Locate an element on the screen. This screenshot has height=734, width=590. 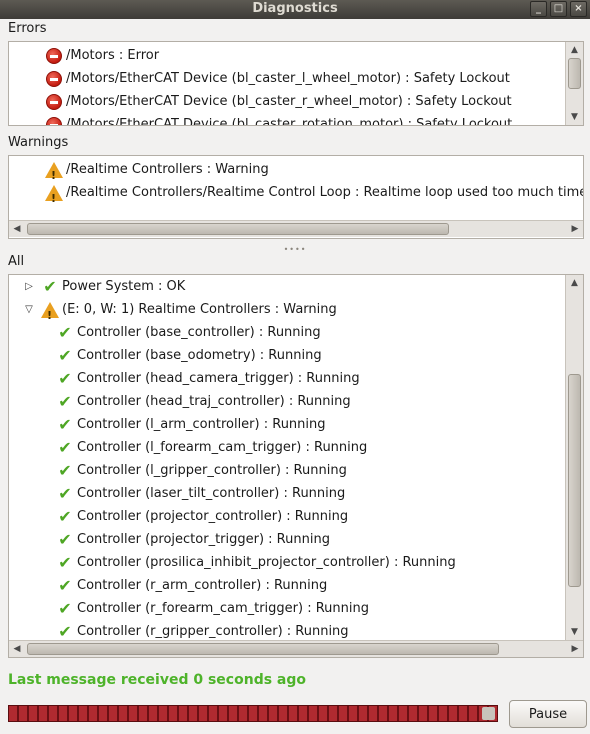
item-label: Controller (l_arm_controller) : Running is located at coordinates (201, 424).